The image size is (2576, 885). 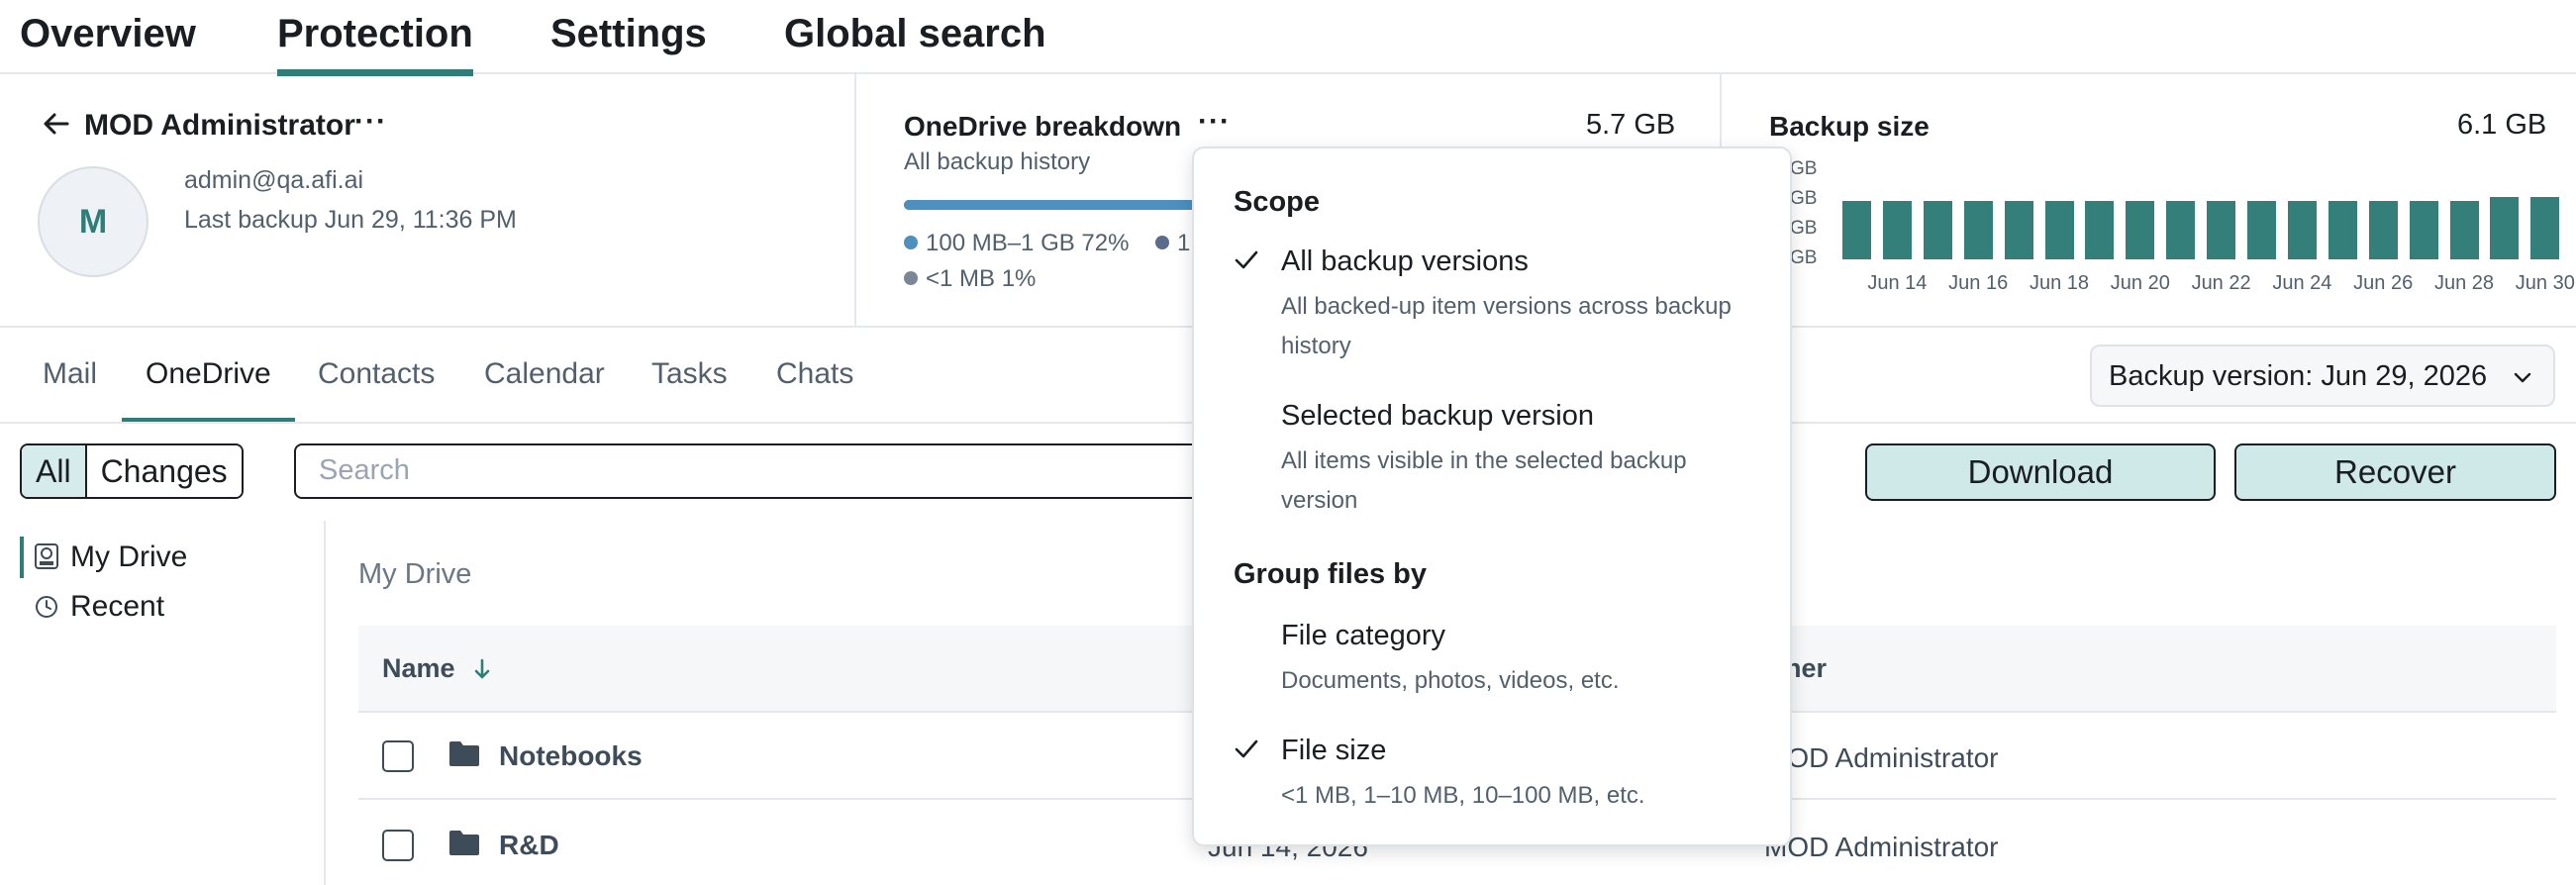 I want to click on download-button: Download, so click(x=2041, y=472).